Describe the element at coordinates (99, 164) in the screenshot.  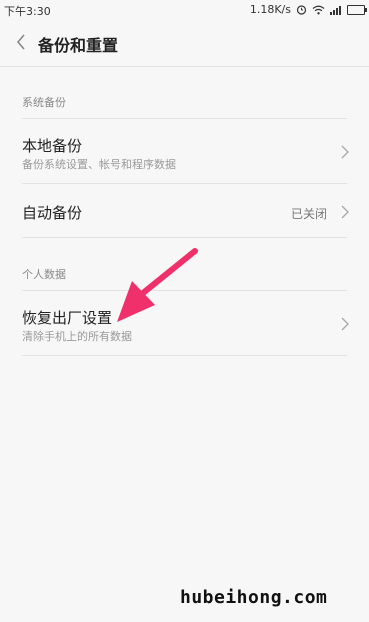
I see `item-subtitle: 备份系统设置、帐号和程序数据` at that location.